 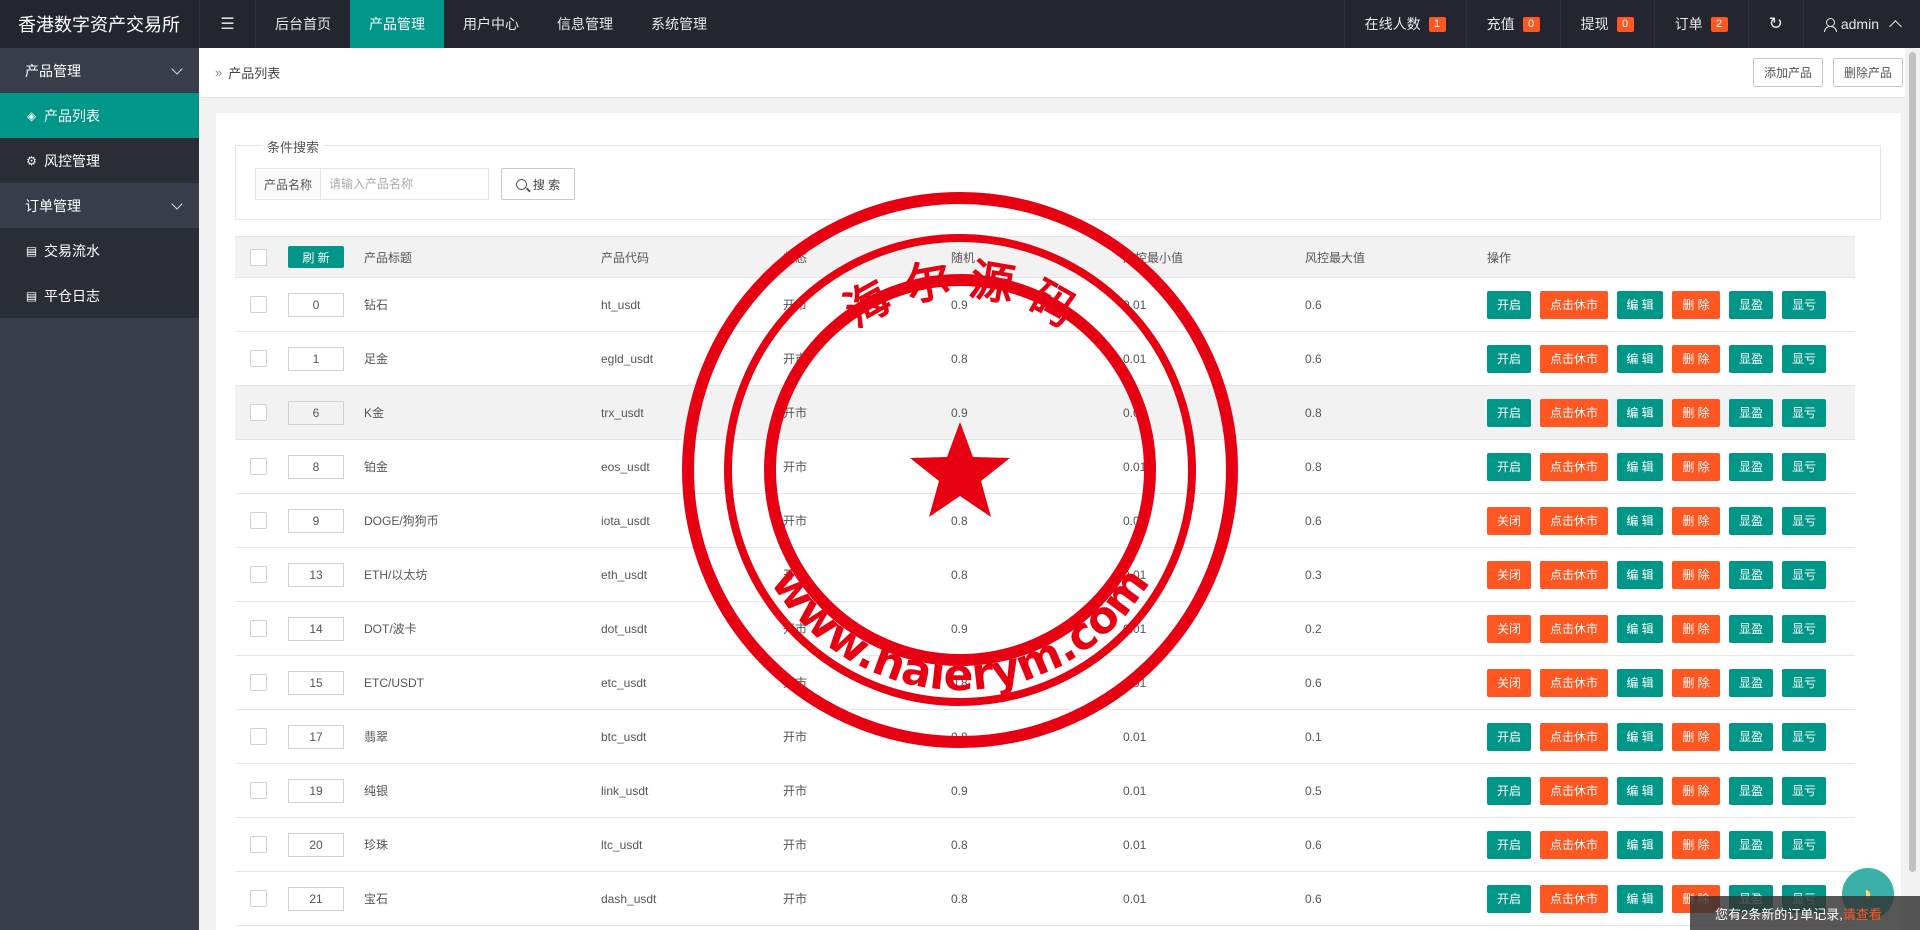 What do you see at coordinates (99, 115) in the screenshot?
I see `sidebar-item-product-list: ◈ 产品列表` at bounding box center [99, 115].